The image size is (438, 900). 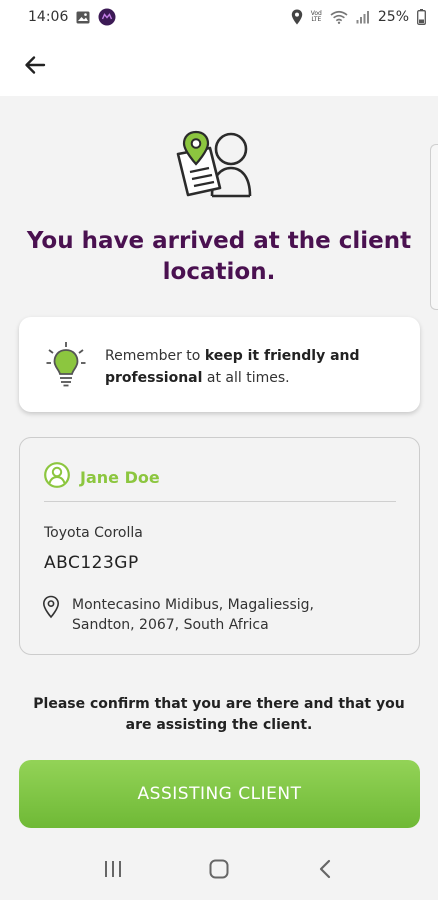 What do you see at coordinates (219, 794) in the screenshot?
I see `assisting-client-button: ASSISTING CLIENT` at bounding box center [219, 794].